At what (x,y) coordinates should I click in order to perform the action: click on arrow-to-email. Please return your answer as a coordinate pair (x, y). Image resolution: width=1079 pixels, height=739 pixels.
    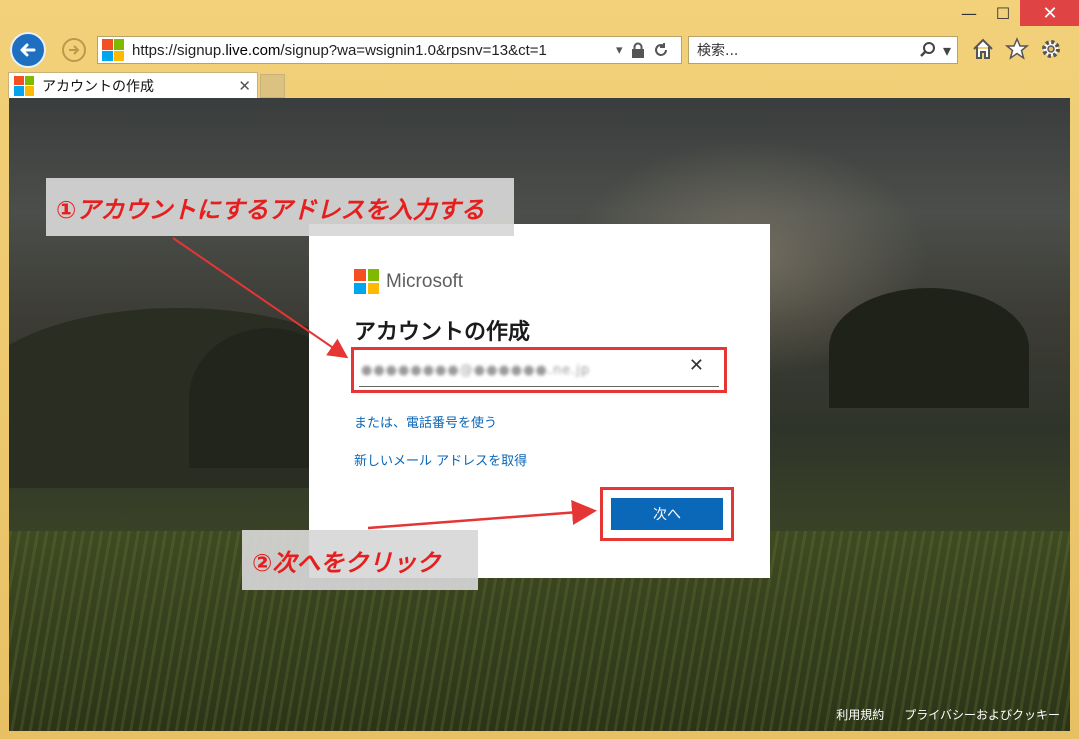
    Looking at the image, I should click on (260, 298).